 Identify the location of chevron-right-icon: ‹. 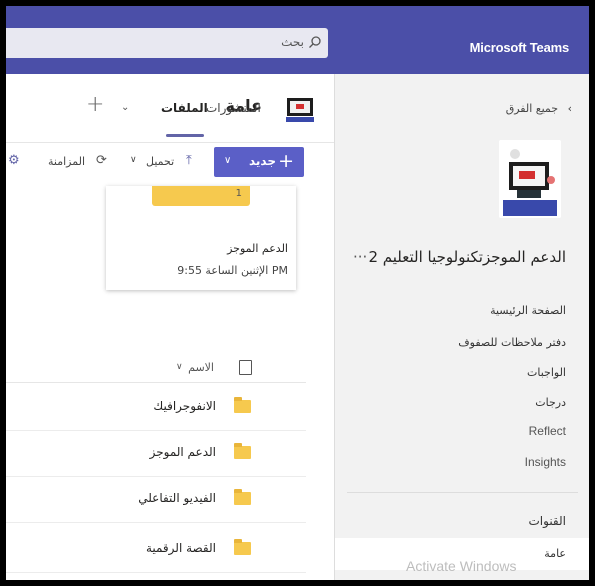
(569, 108).